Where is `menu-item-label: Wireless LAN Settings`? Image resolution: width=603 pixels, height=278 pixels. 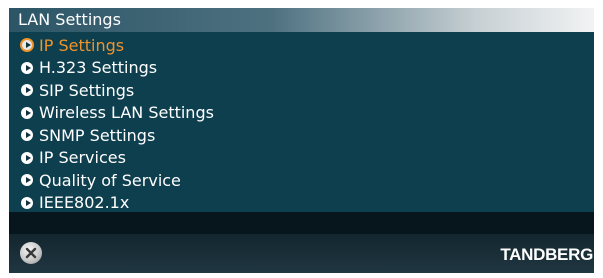
menu-item-label: Wireless LAN Settings is located at coordinates (126, 113).